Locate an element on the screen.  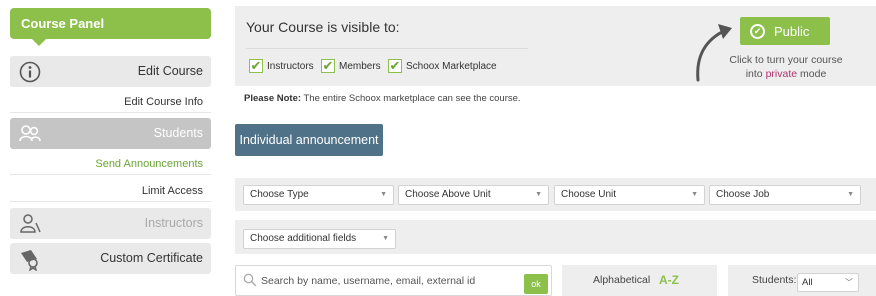
select-value: Choose Job is located at coordinates (743, 194).